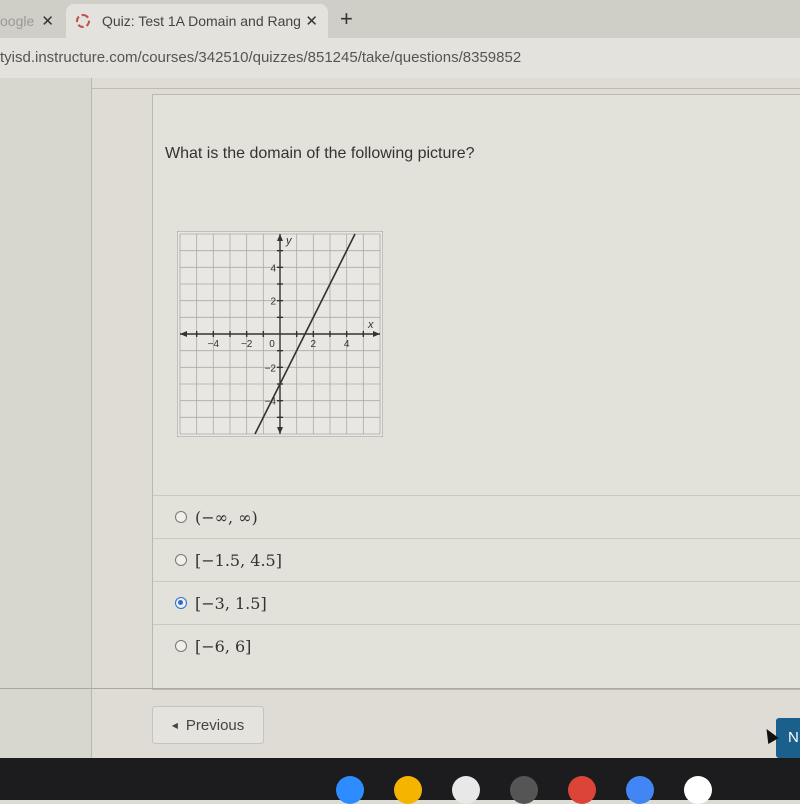  Describe the element at coordinates (273, 268) in the screenshot. I see `y-tick-label: 4` at that location.